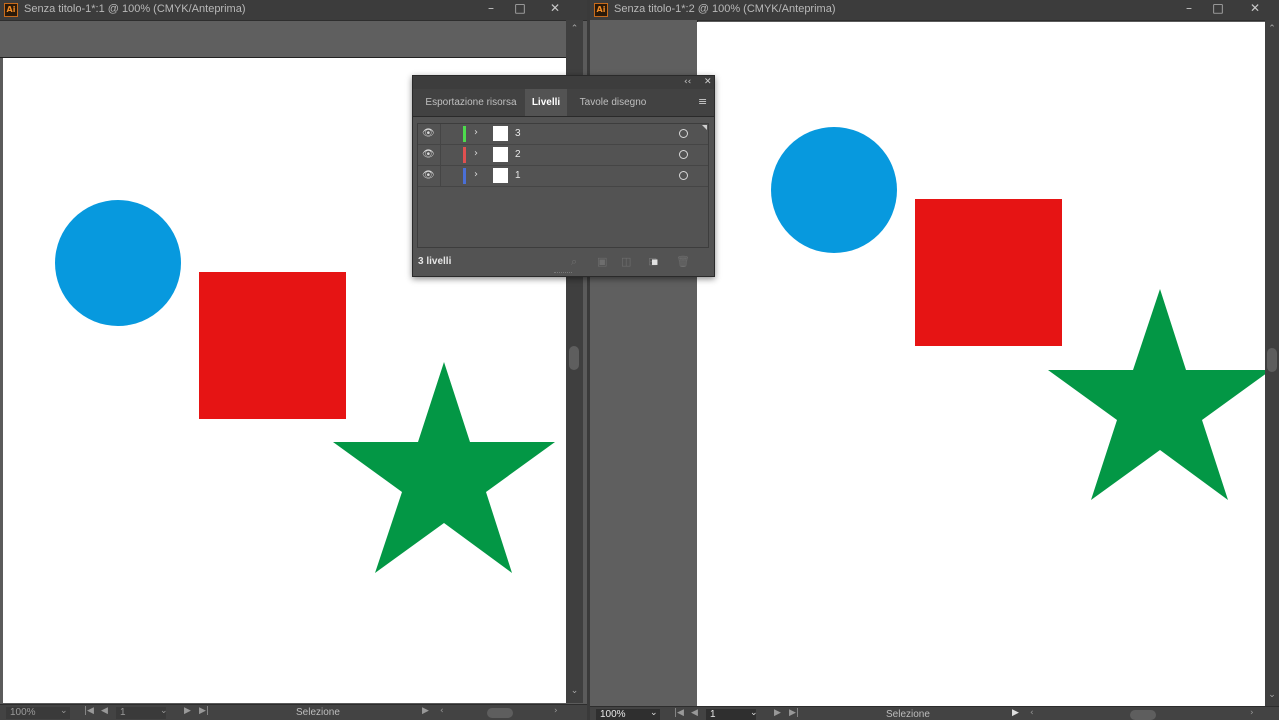  I want to click on search-icon: ⌕, so click(574, 262).